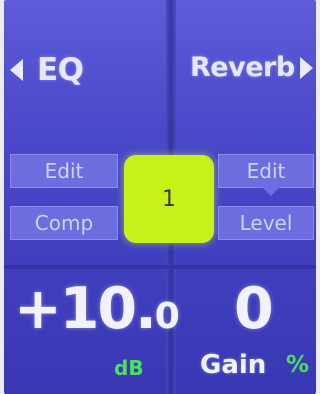 The image size is (320, 394). I want to click on eq-value-decimal: 0, so click(167, 316).